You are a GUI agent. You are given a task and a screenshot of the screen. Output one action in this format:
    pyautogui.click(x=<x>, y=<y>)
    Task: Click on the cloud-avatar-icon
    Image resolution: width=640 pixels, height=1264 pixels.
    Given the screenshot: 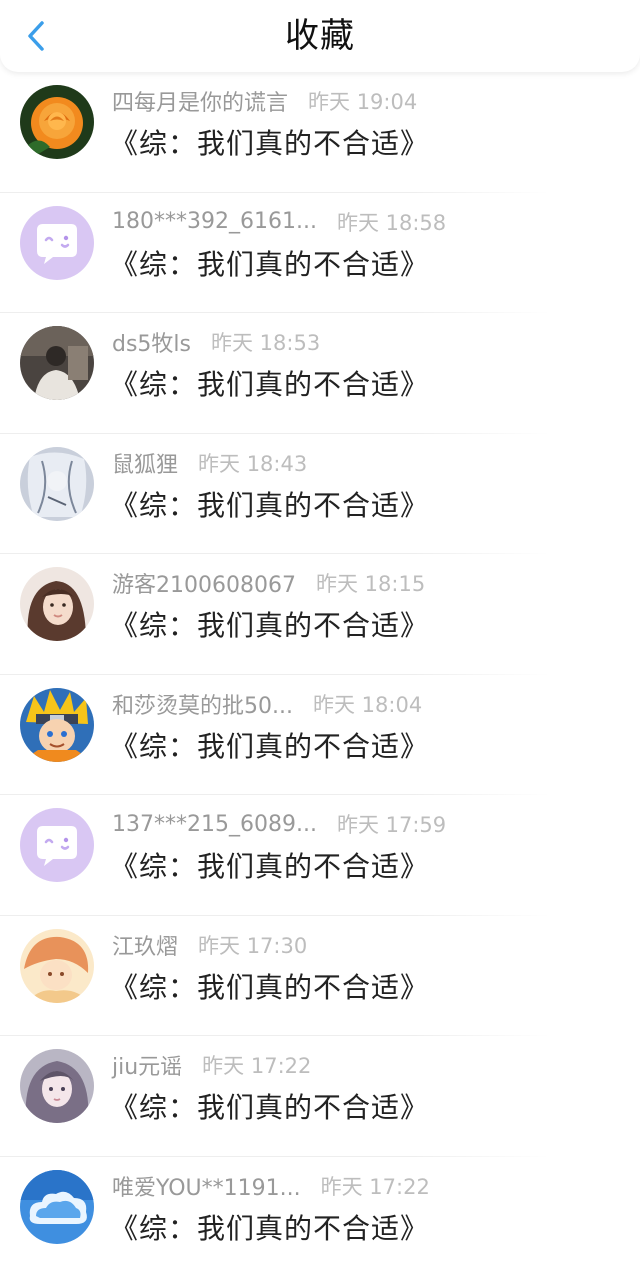 What is the action you would take?
    pyautogui.click(x=57, y=1206)
    